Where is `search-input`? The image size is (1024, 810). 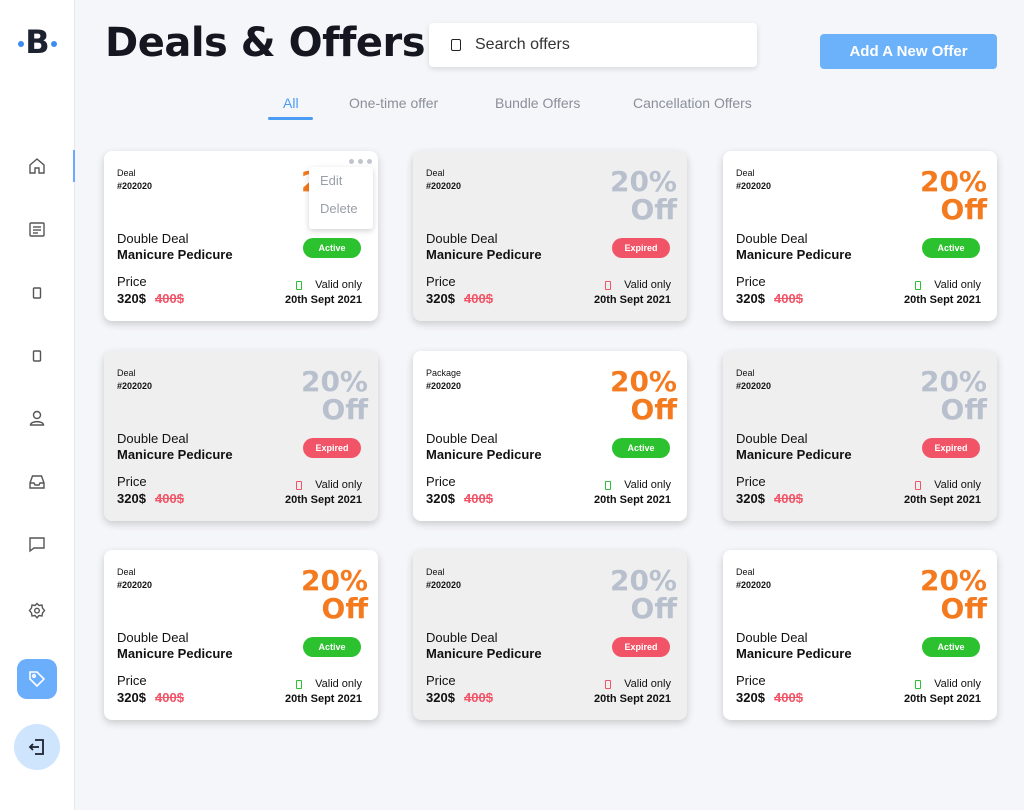 search-input is located at coordinates (600, 45).